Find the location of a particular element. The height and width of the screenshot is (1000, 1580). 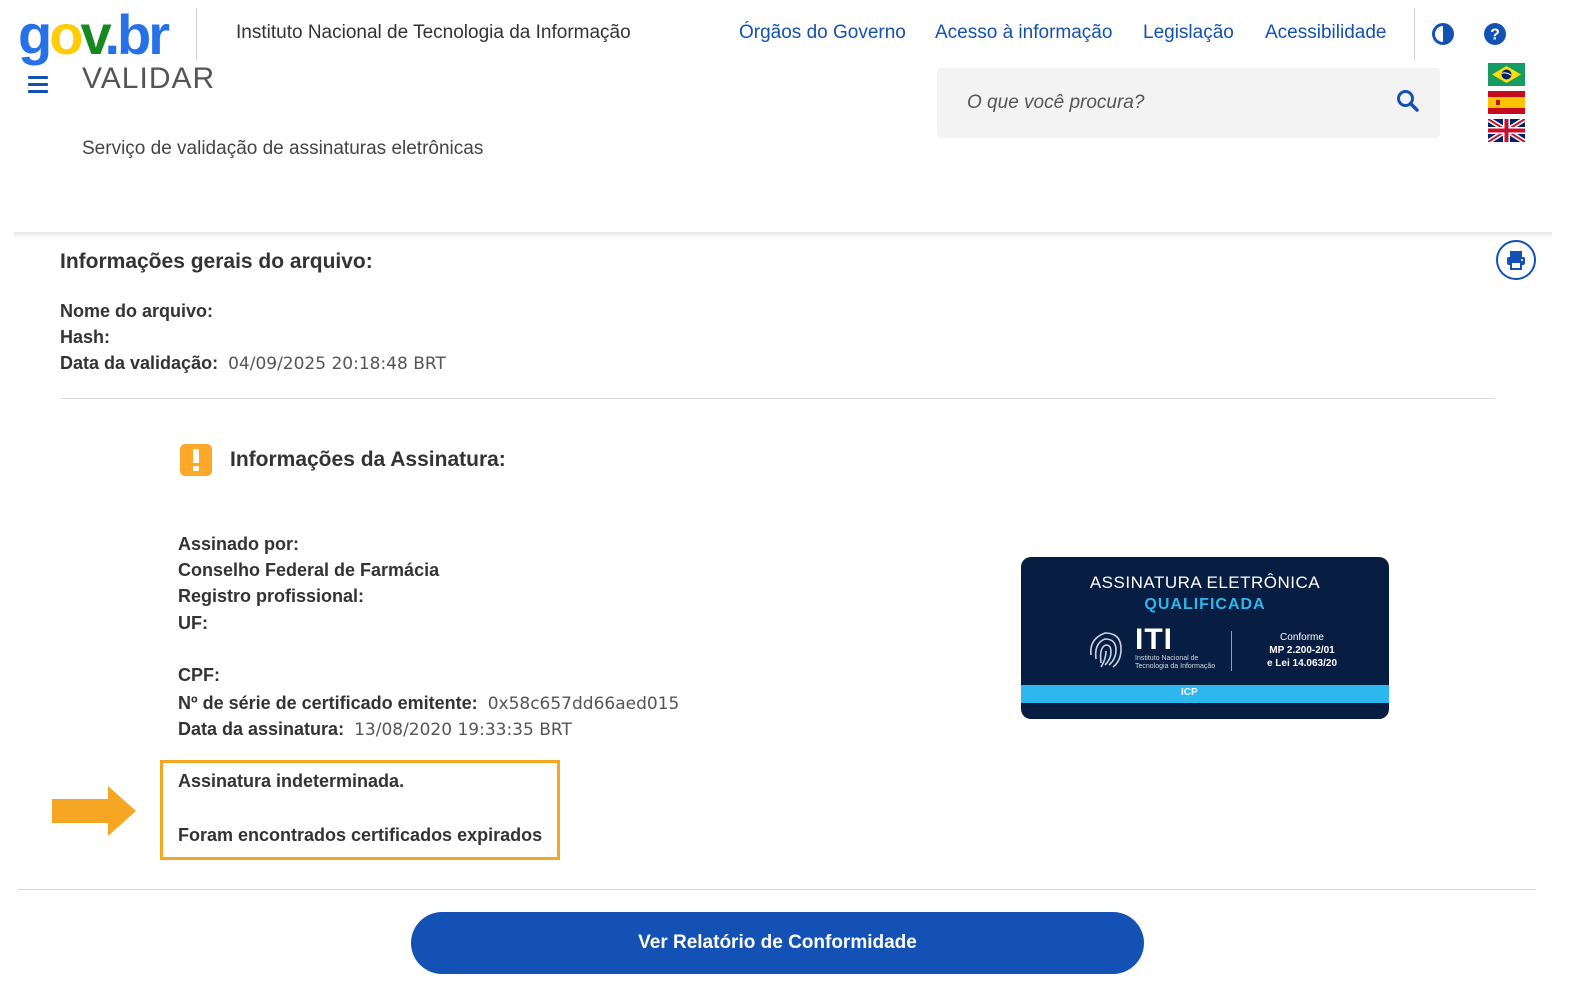

validation-date-value: 04/09/2025 20:18:48 BRT is located at coordinates (337, 364).